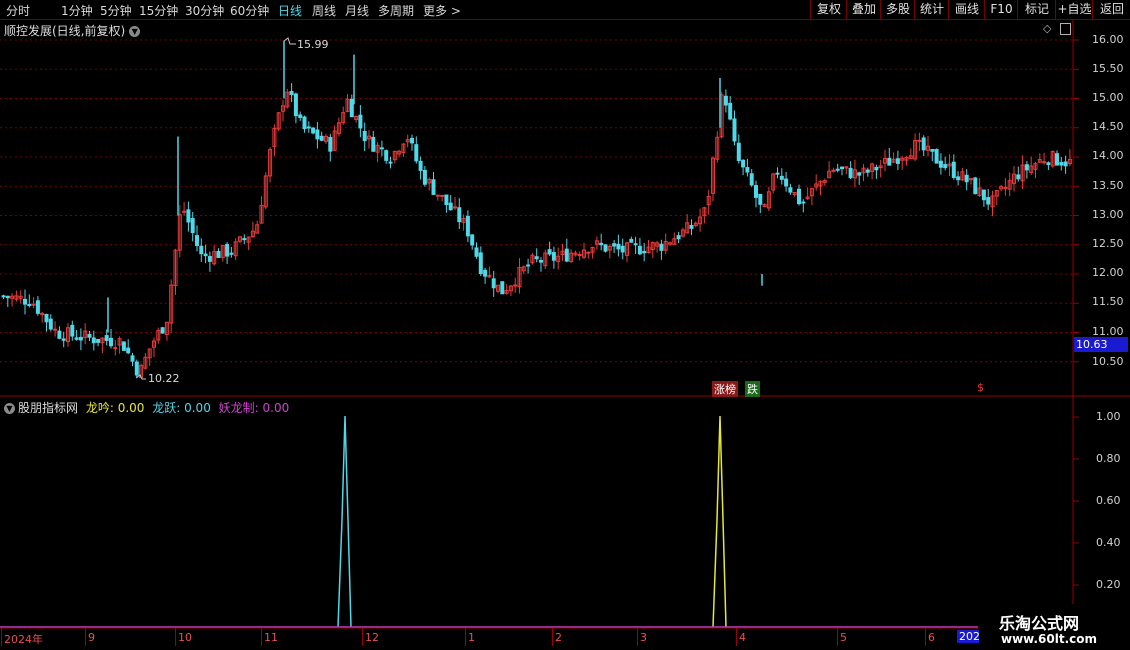 This screenshot has height=650, width=1130. I want to click on price-tick: 11.50, so click(1108, 301).